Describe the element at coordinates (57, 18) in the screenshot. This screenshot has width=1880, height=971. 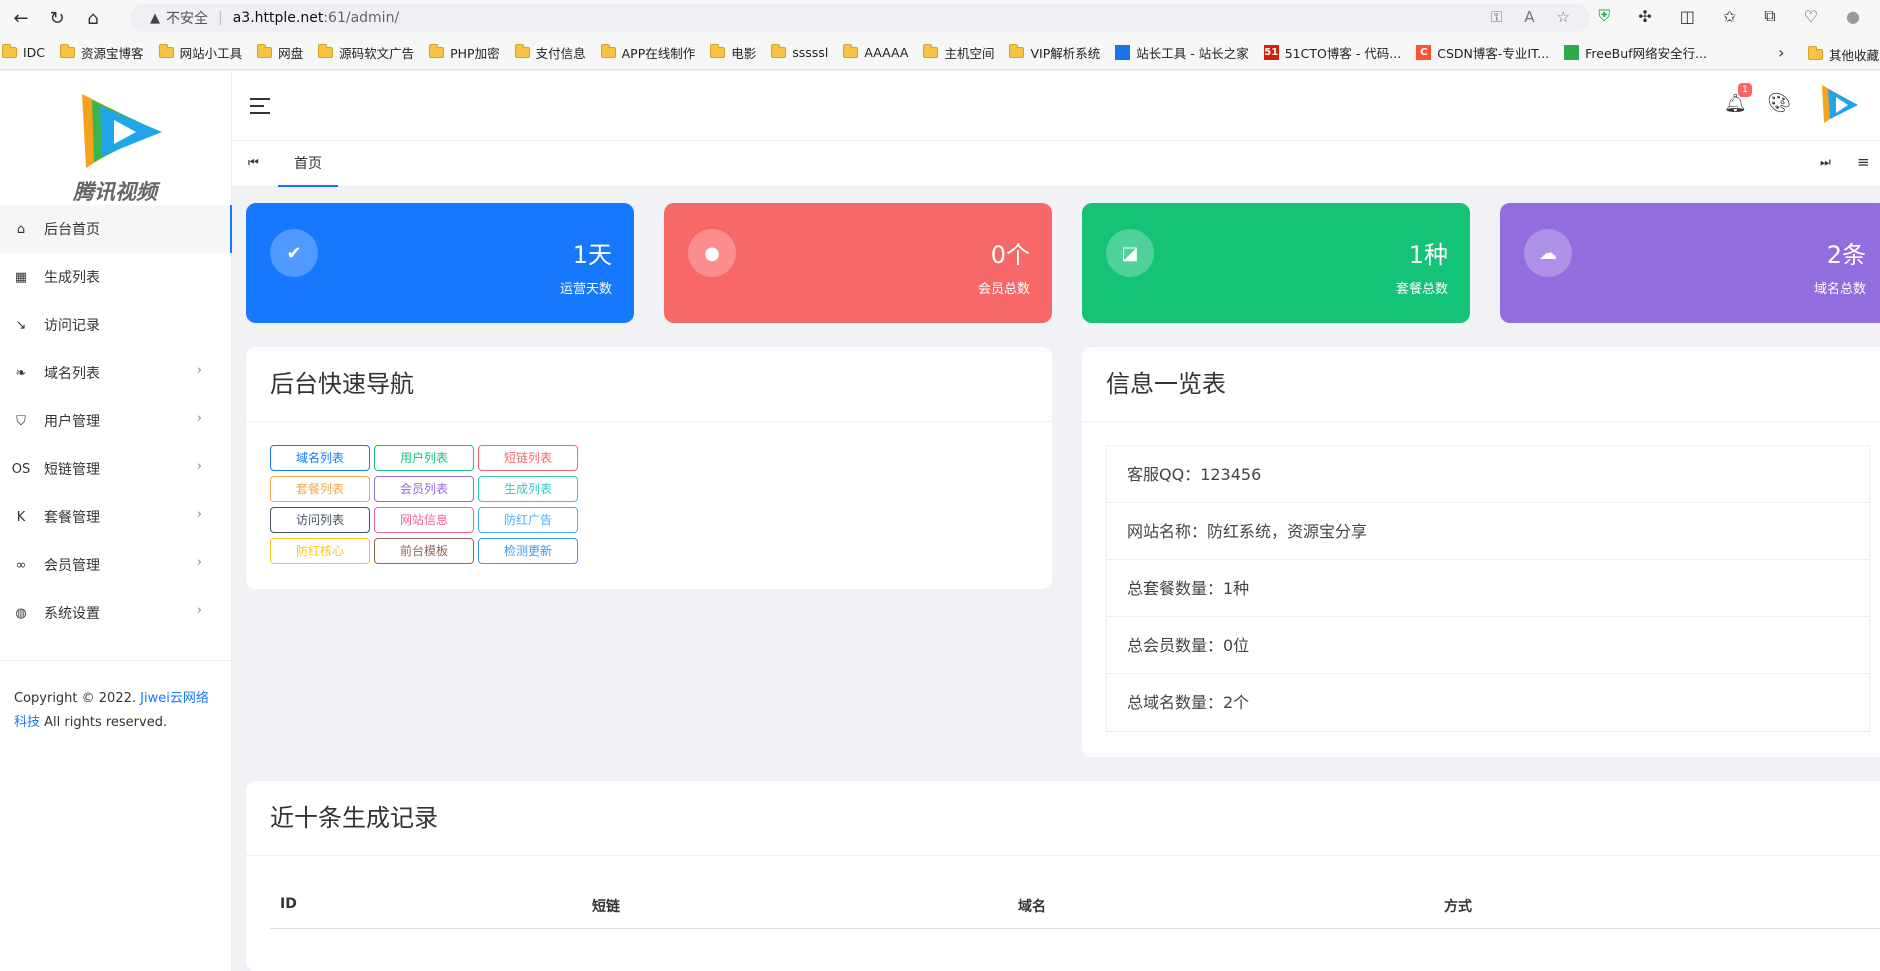
I see `reload-icon: ↻` at that location.